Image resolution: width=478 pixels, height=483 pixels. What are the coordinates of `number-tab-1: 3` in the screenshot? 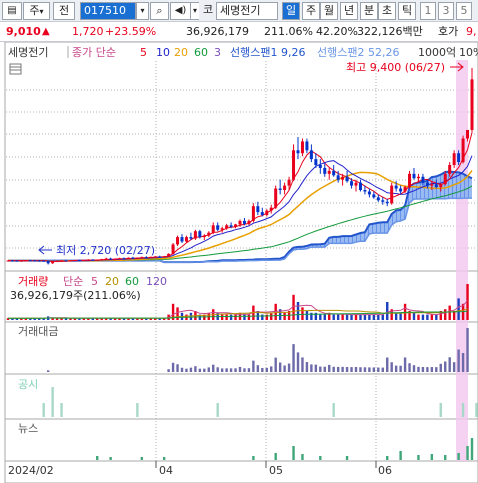 It's located at (446, 11).